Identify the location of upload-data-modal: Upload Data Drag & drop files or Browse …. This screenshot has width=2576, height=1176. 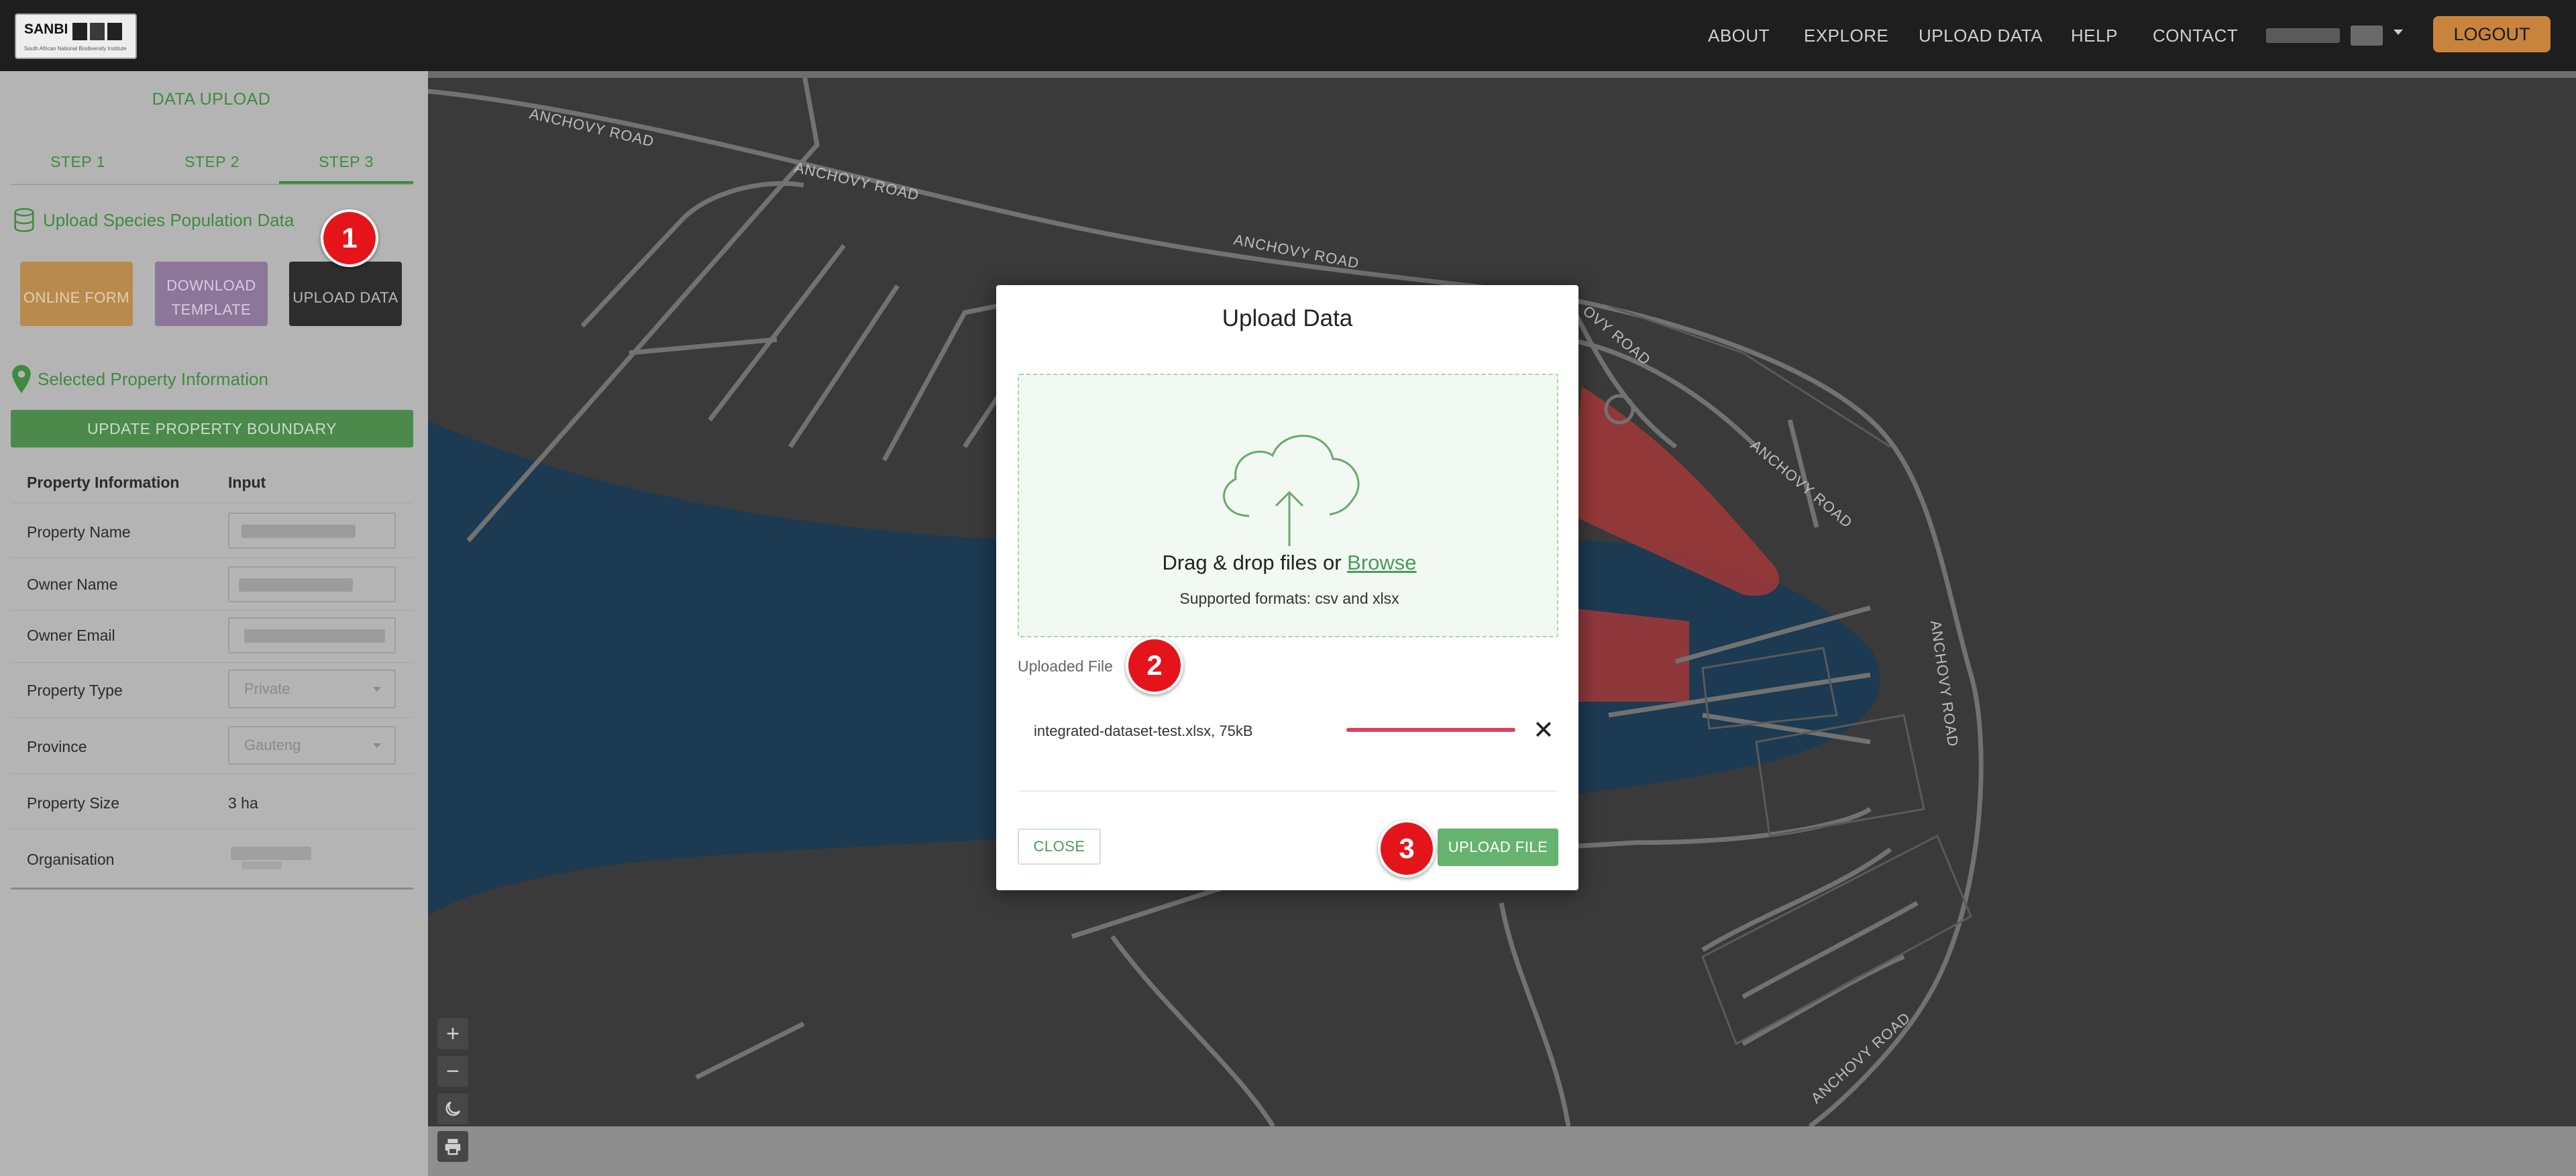
(1287, 587).